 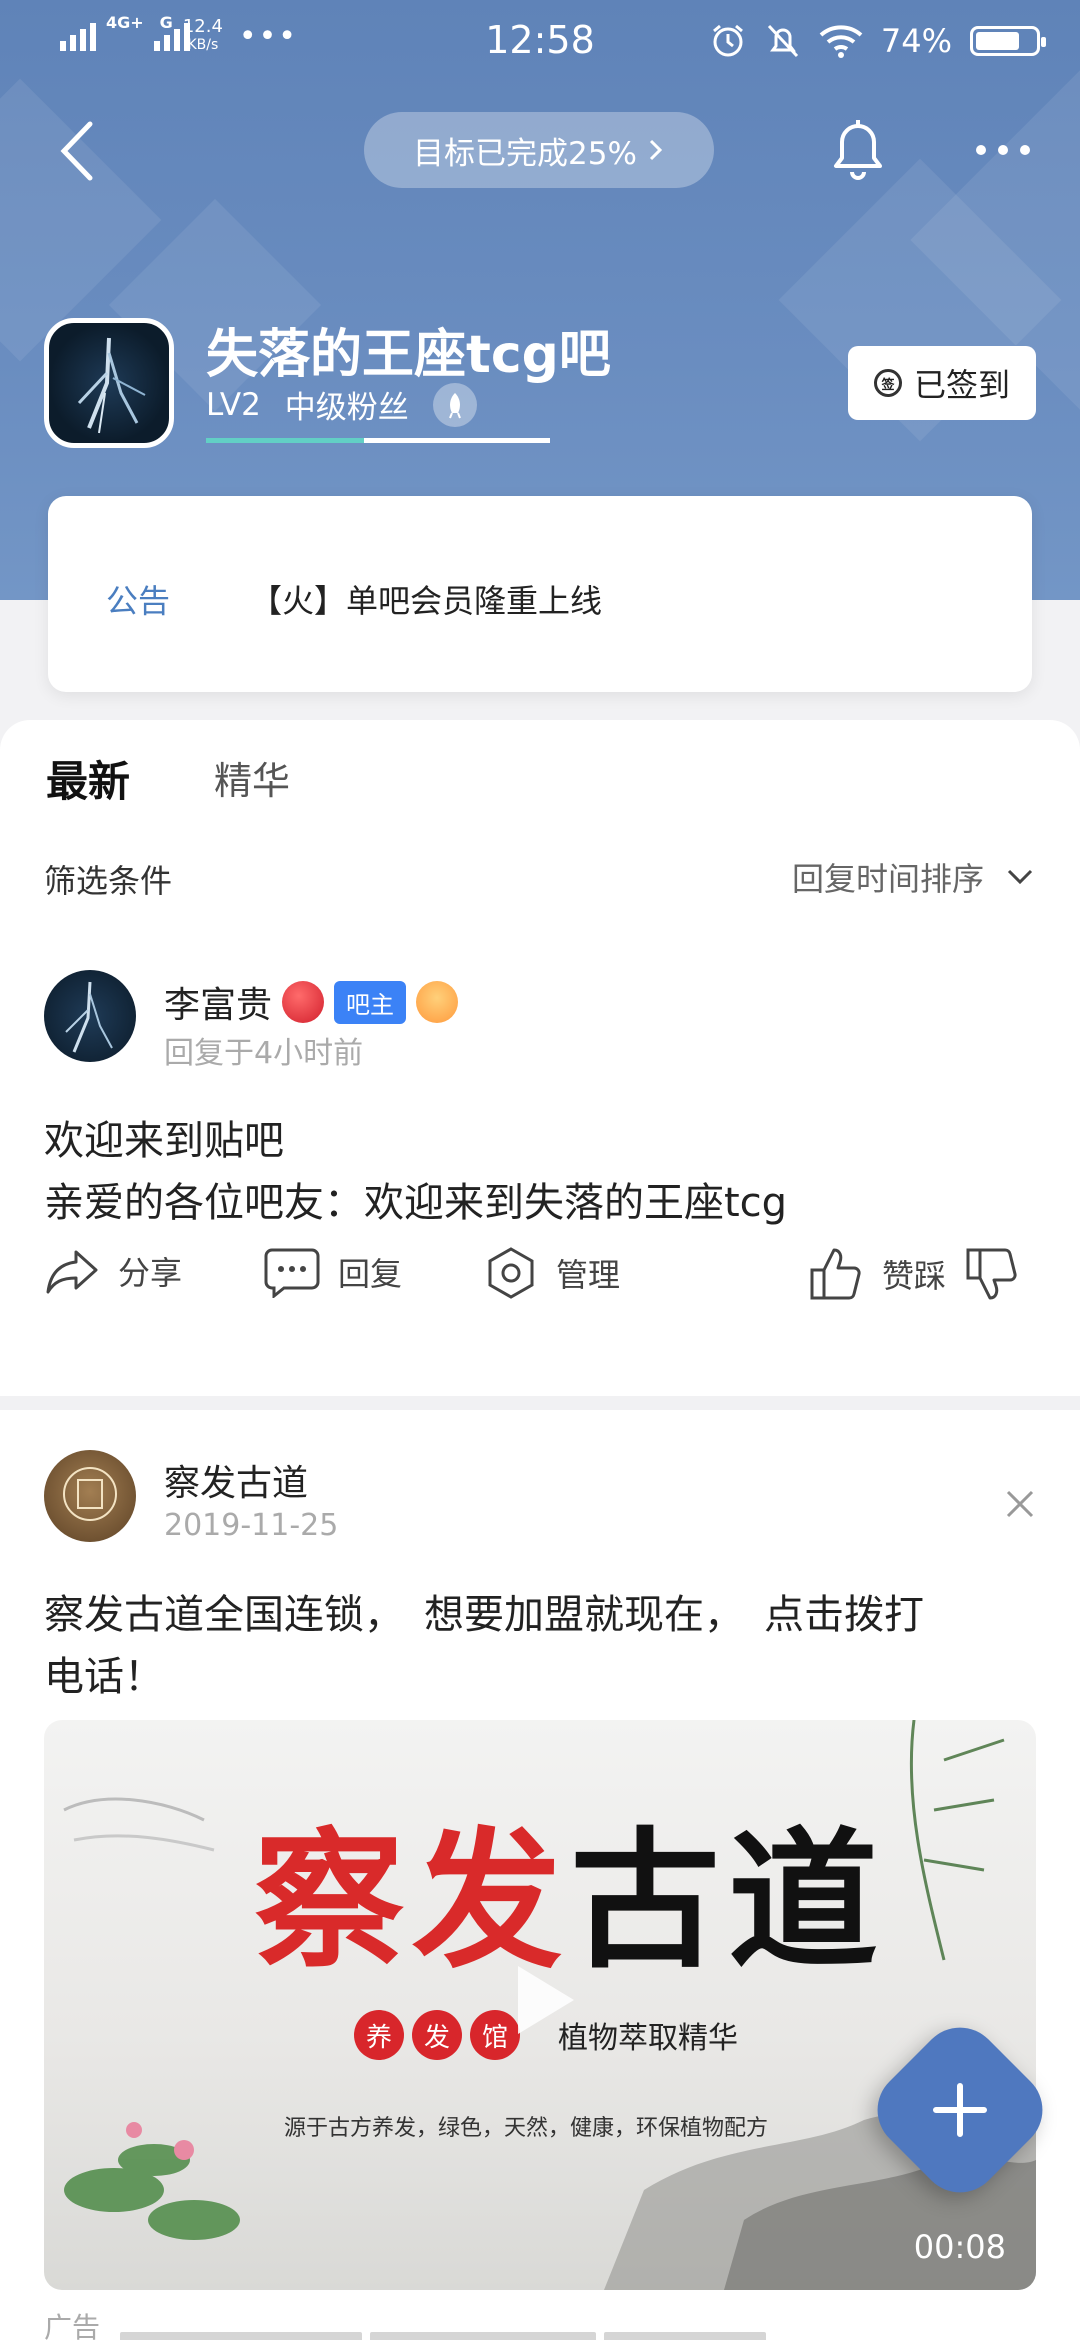 What do you see at coordinates (836, 1274) in the screenshot?
I see `thumbs-up-icon` at bounding box center [836, 1274].